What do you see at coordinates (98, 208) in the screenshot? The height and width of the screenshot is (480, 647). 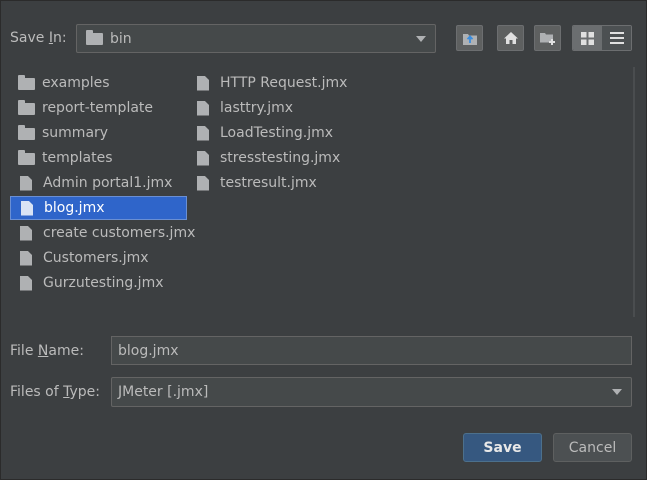 I see `list-item-blog-selected: blog.jmx` at bounding box center [98, 208].